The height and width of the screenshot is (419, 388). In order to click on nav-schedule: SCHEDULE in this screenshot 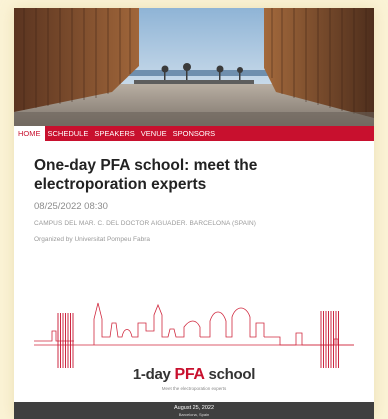, I will do `click(68, 133)`.